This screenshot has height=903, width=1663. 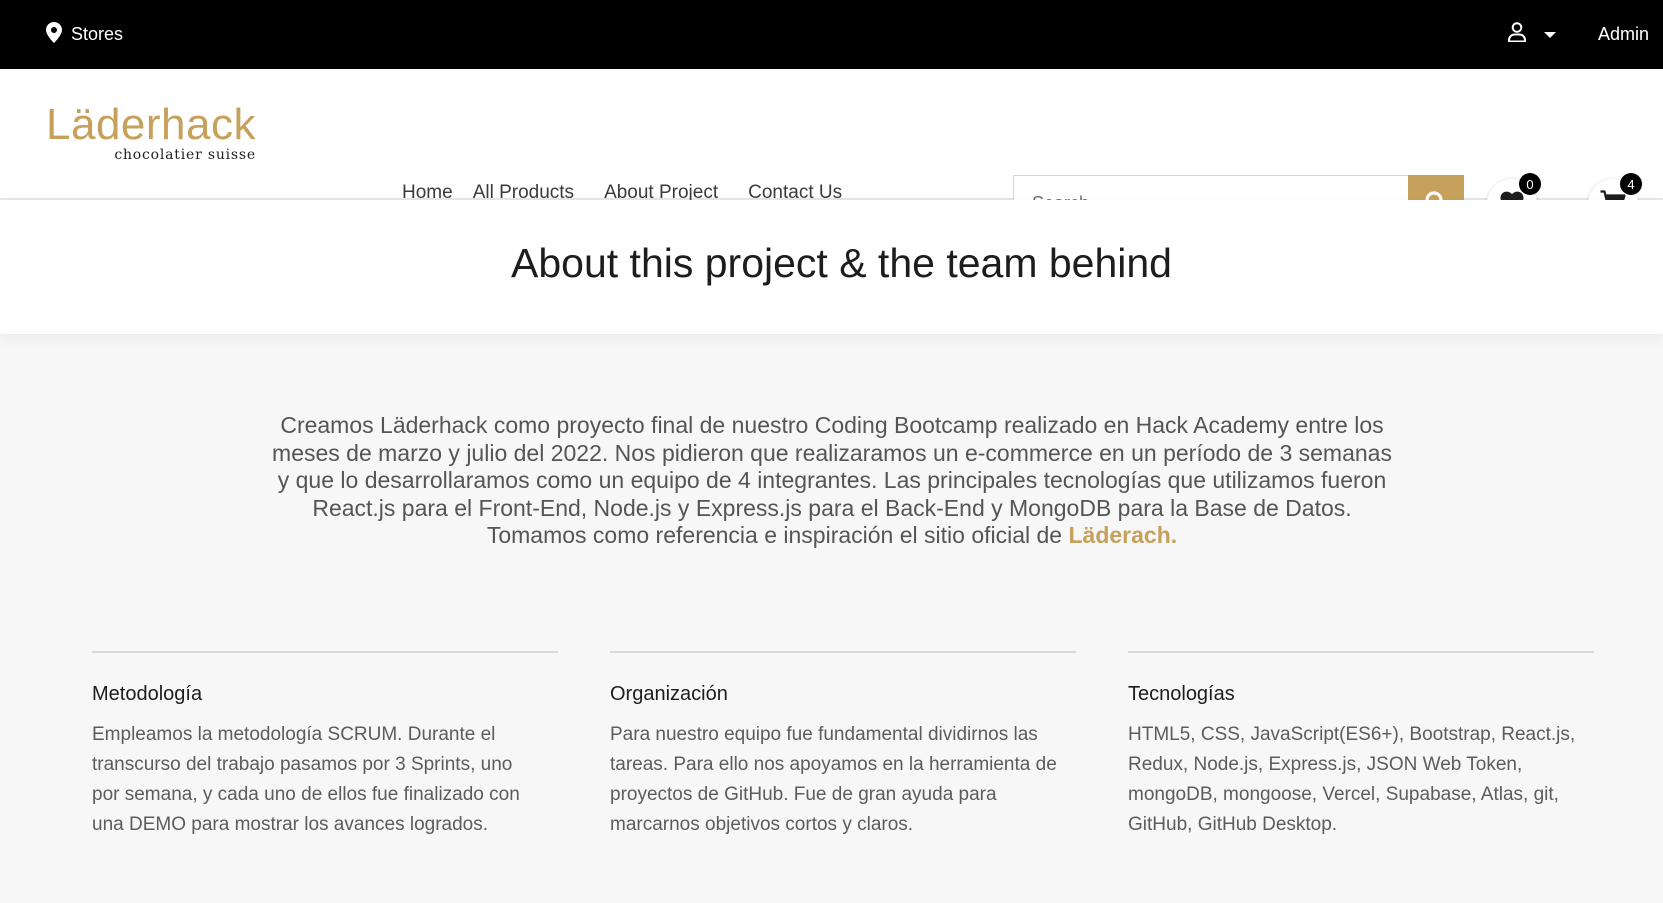 What do you see at coordinates (147, 694) in the screenshot?
I see `column-title: Metodología` at bounding box center [147, 694].